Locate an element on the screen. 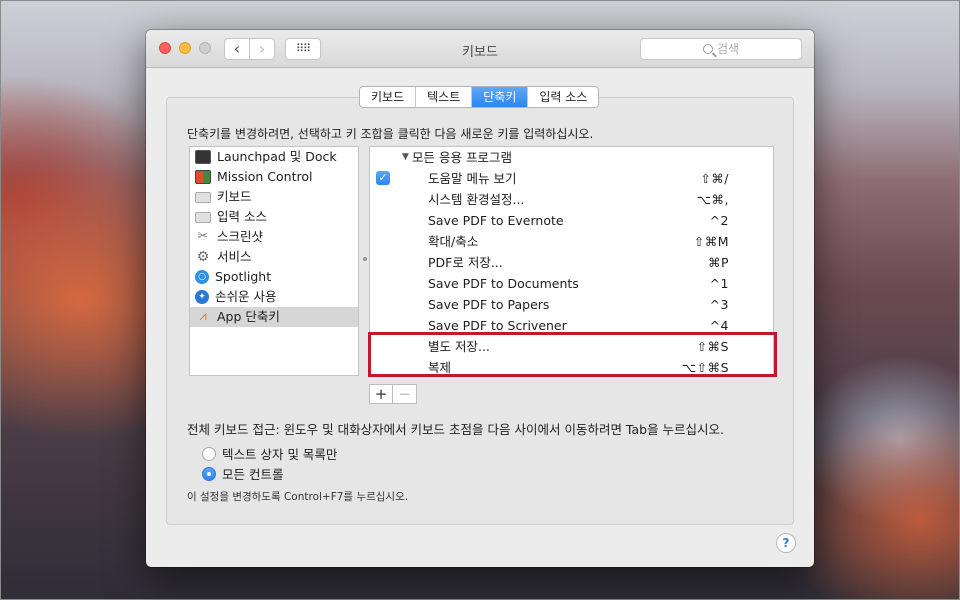  category-app-shortcuts: ⩘ App 단축키 is located at coordinates (274, 317).